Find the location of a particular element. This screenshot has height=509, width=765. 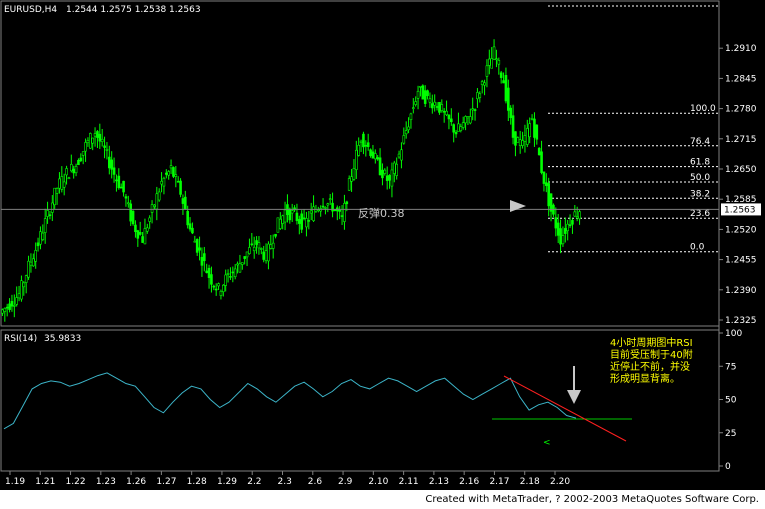

price-tick-label: 1.2390 is located at coordinates (741, 291).